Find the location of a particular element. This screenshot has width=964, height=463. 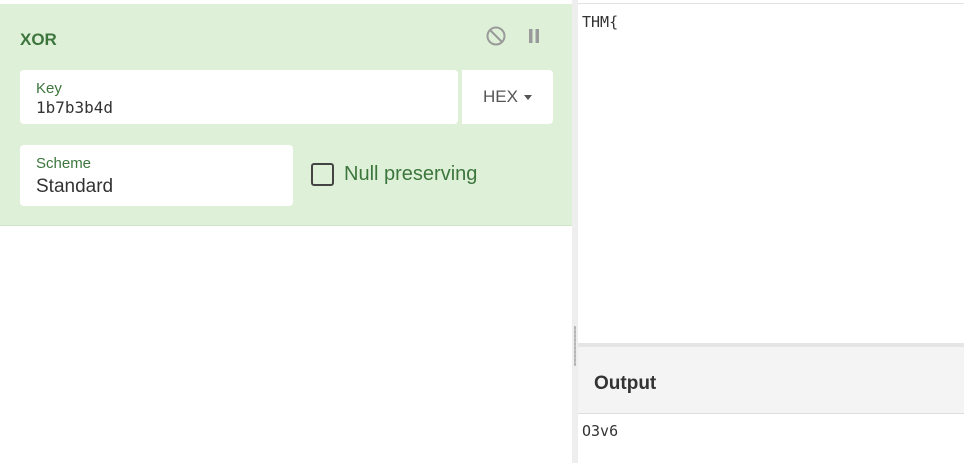

null-preserving-label: Null preserving is located at coordinates (411, 174).